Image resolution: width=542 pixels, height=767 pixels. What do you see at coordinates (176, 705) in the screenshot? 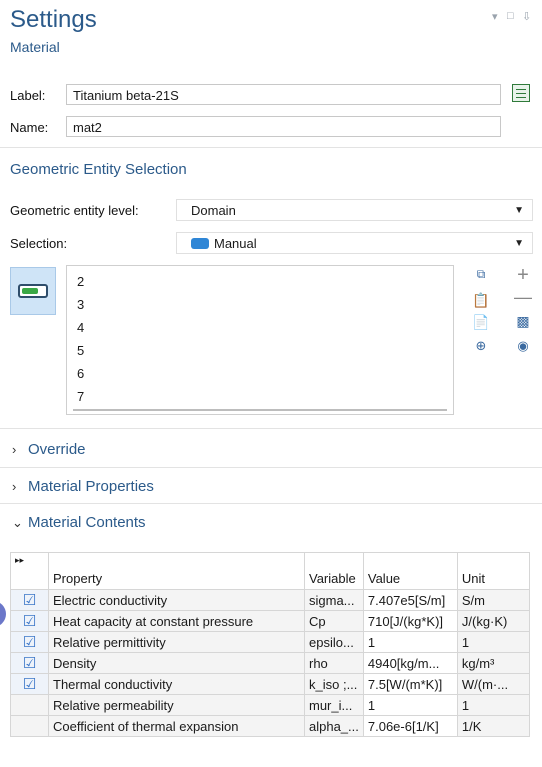
I see `property-cell: Relative permeability` at bounding box center [176, 705].